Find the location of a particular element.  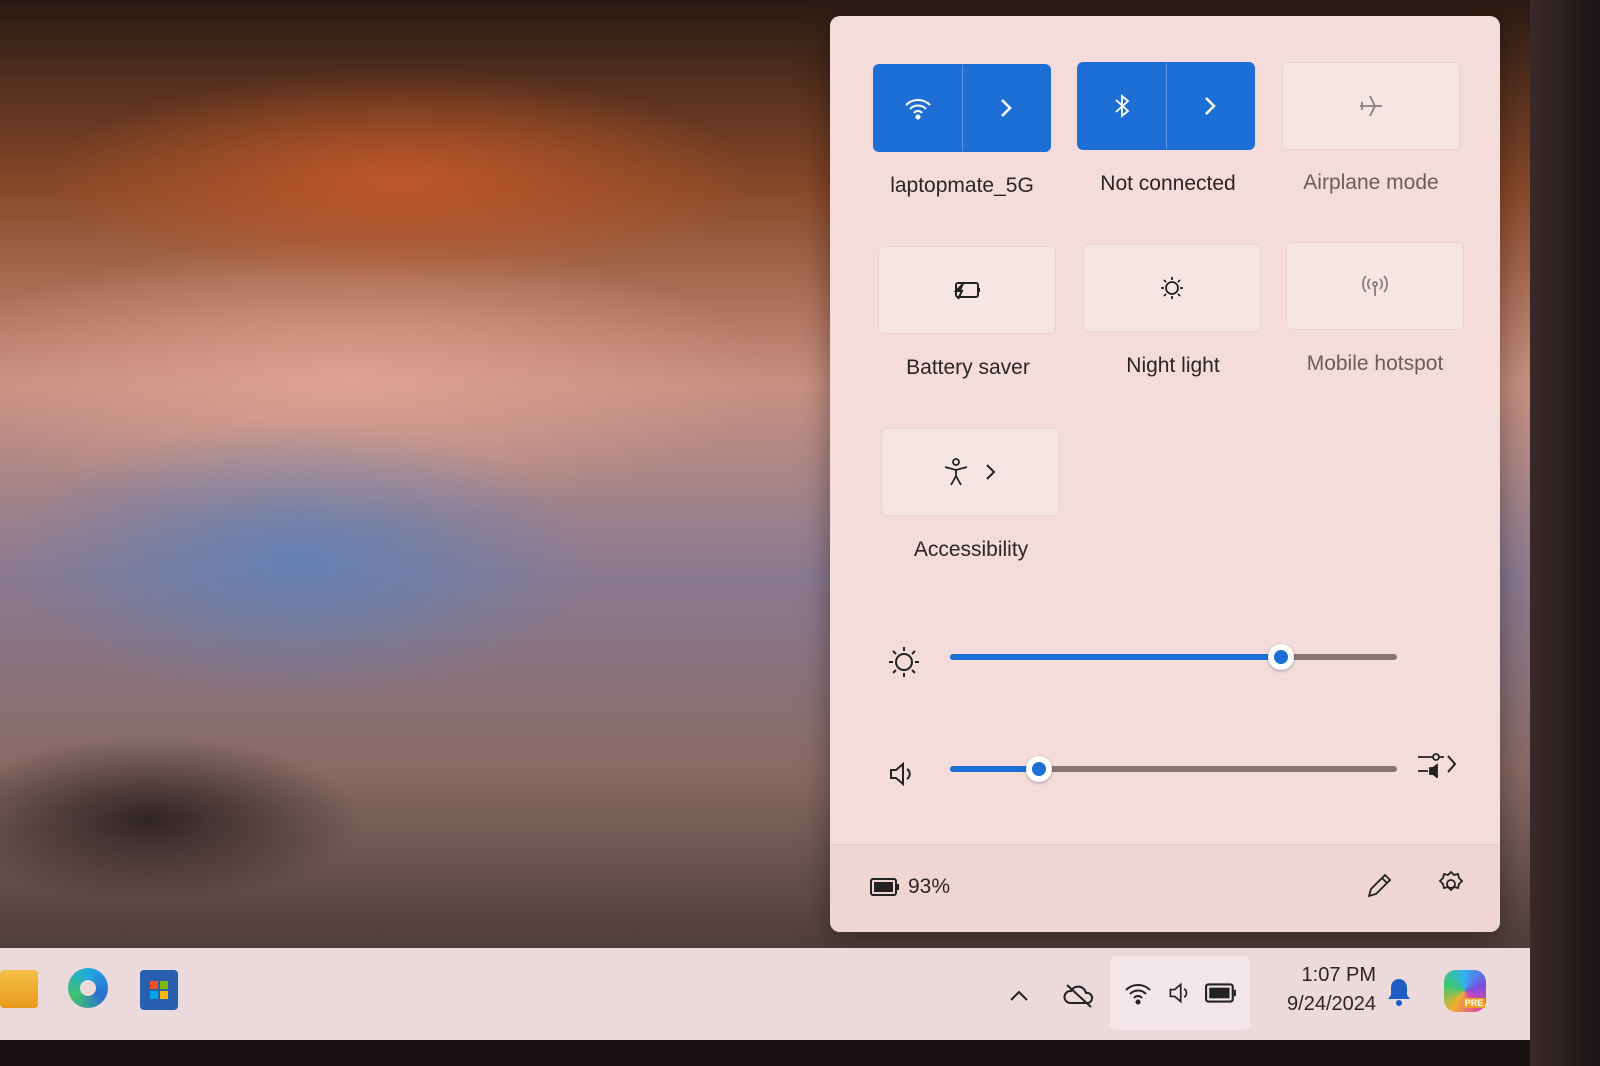

bluetooth-label: Not connected is located at coordinates (1168, 183).